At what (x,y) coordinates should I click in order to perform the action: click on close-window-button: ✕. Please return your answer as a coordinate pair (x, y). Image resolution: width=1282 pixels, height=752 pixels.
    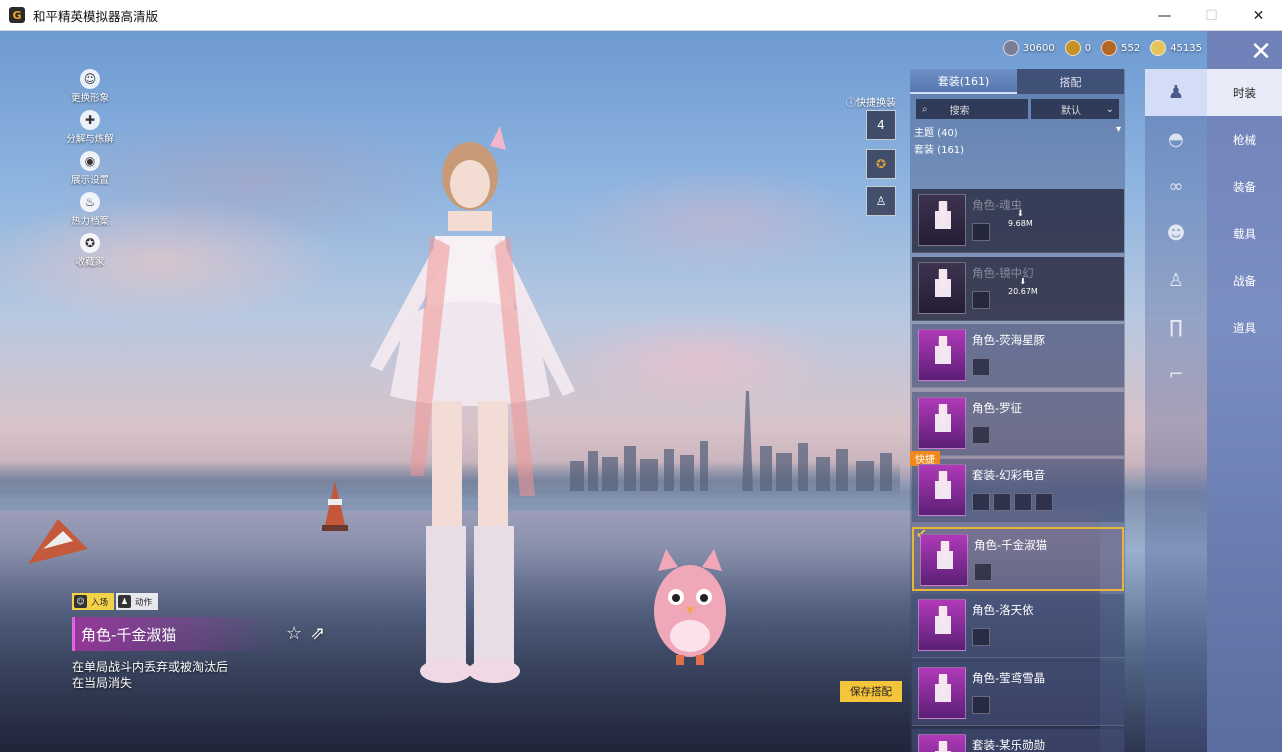
    Looking at the image, I should click on (1258, 15).